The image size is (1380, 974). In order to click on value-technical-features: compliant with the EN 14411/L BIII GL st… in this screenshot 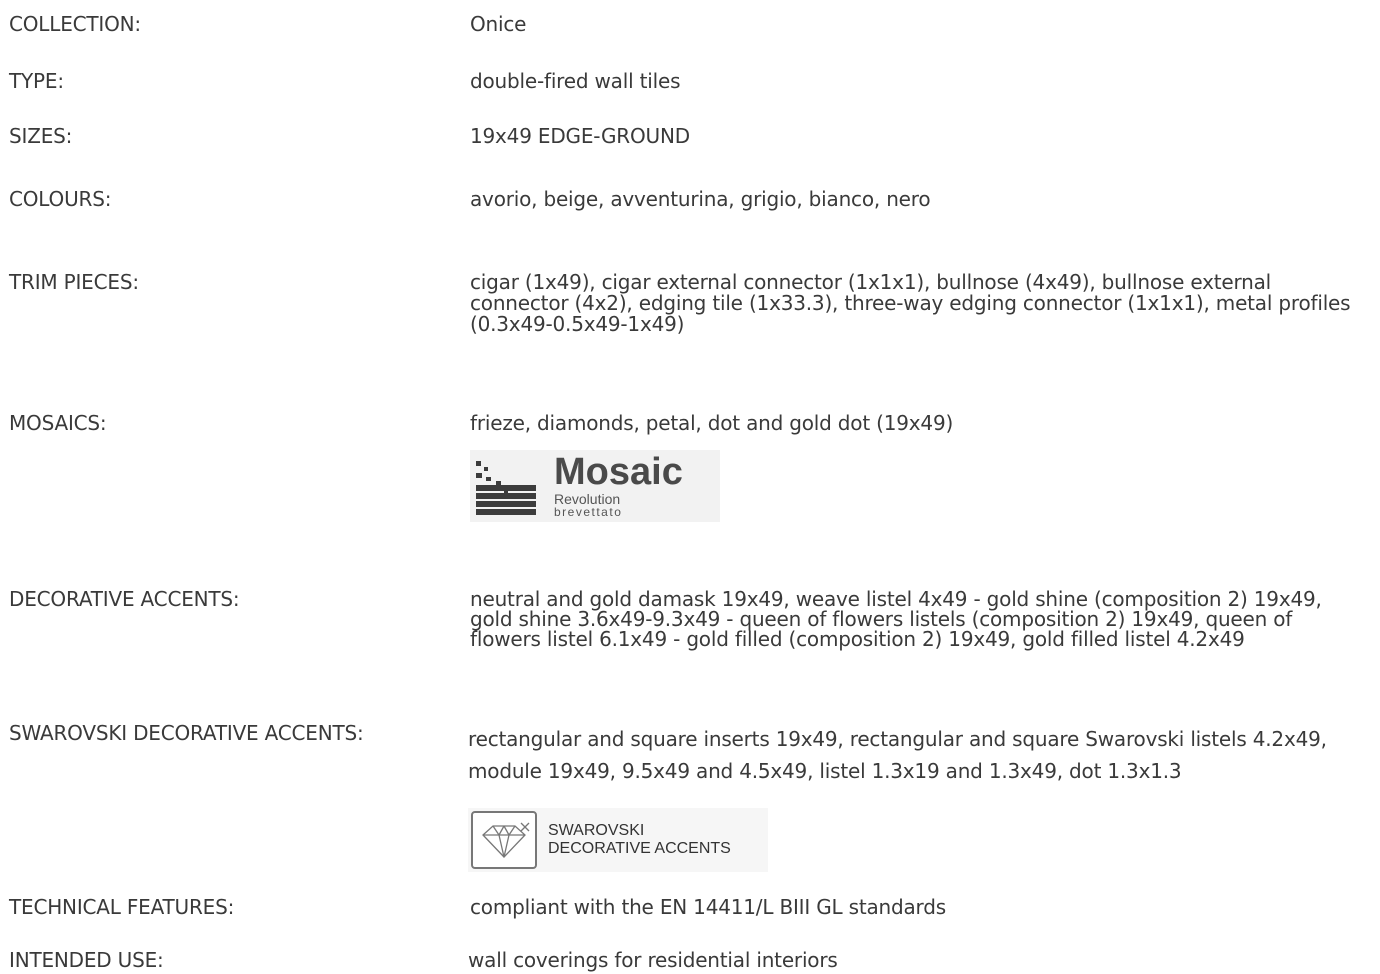, I will do `click(708, 907)`.